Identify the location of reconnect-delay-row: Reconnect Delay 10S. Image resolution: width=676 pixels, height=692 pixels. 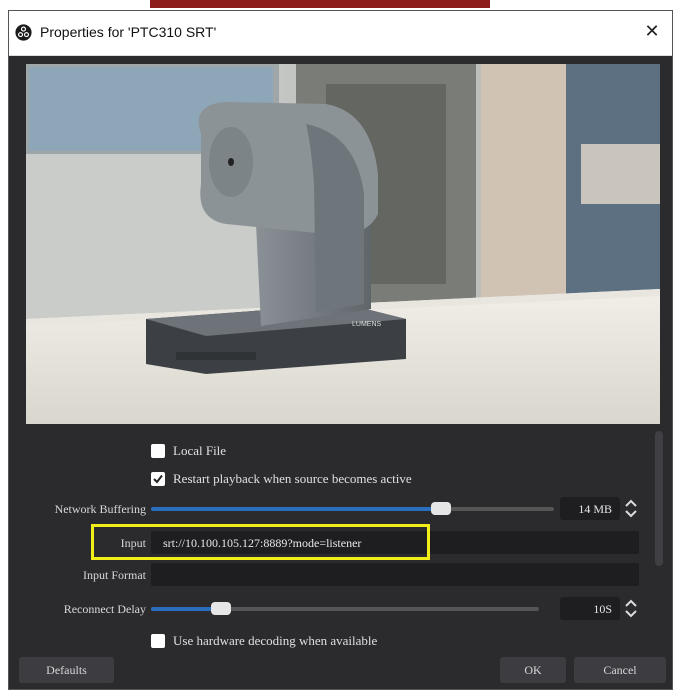
(329, 609).